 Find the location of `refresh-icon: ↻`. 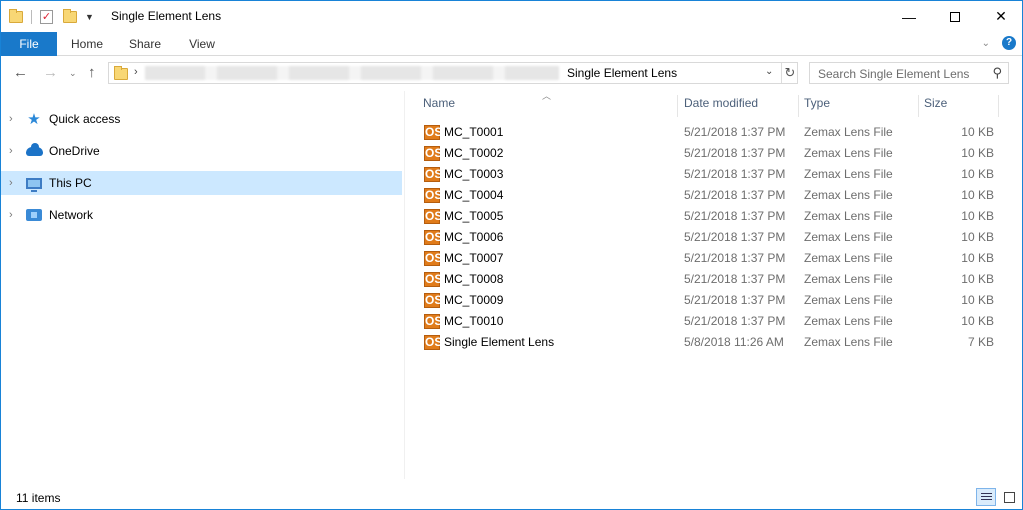

refresh-icon: ↻ is located at coordinates (789, 73).